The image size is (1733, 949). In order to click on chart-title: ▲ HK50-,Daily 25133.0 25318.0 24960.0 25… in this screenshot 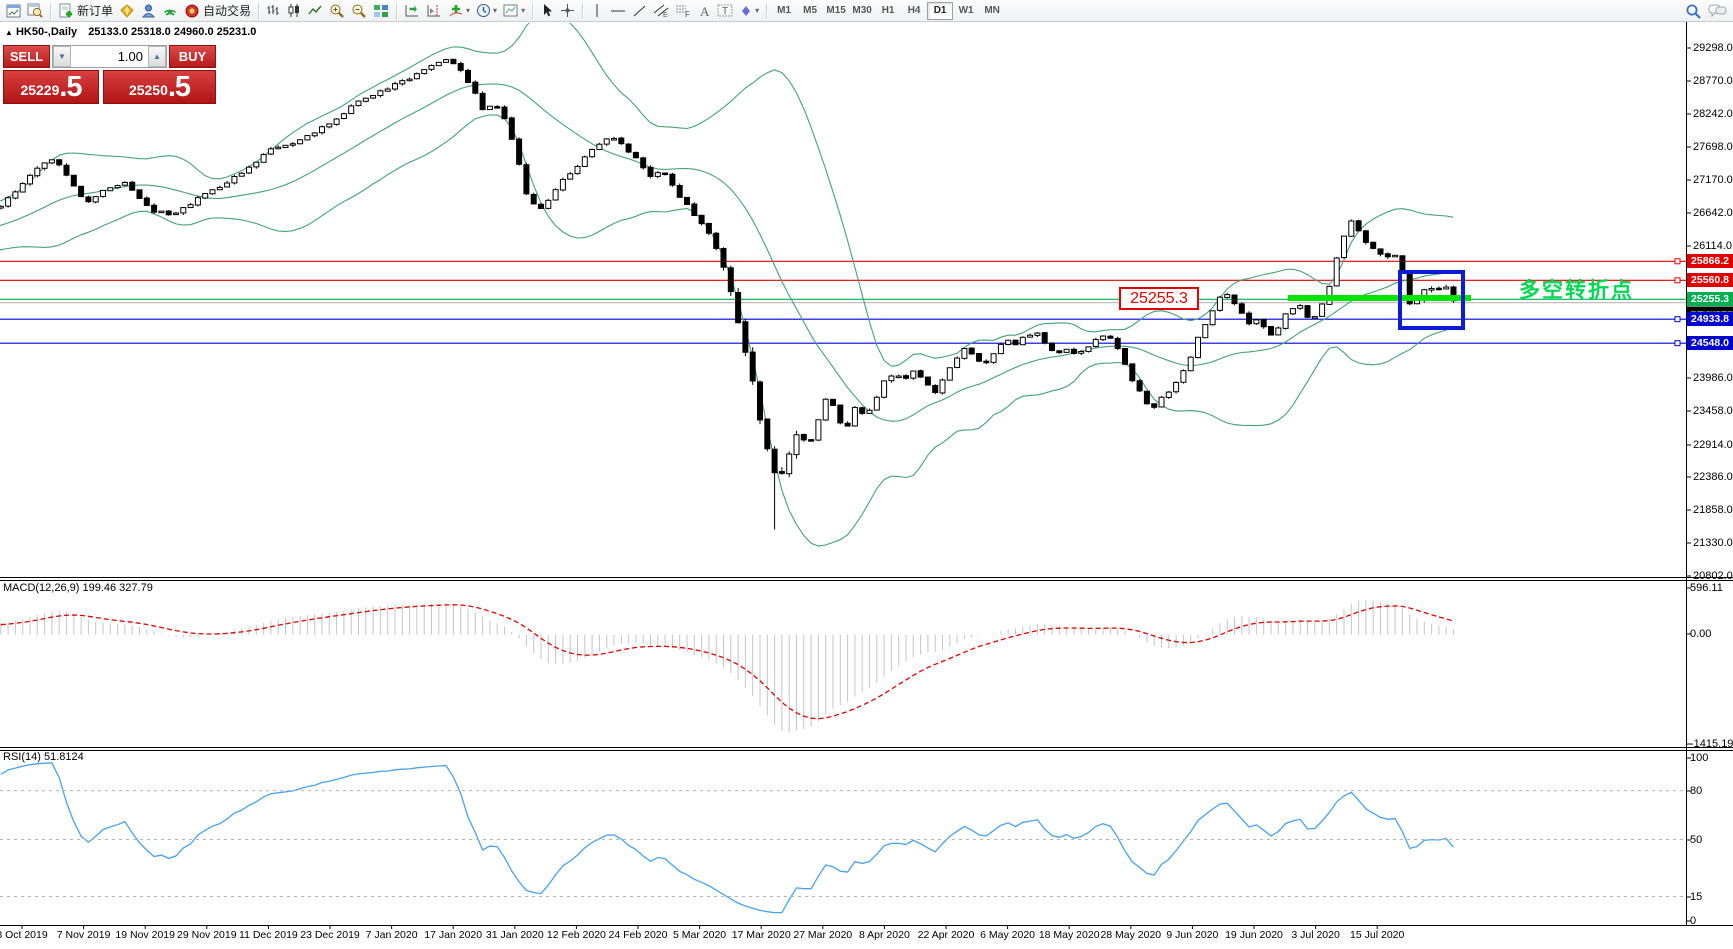, I will do `click(130, 32)`.